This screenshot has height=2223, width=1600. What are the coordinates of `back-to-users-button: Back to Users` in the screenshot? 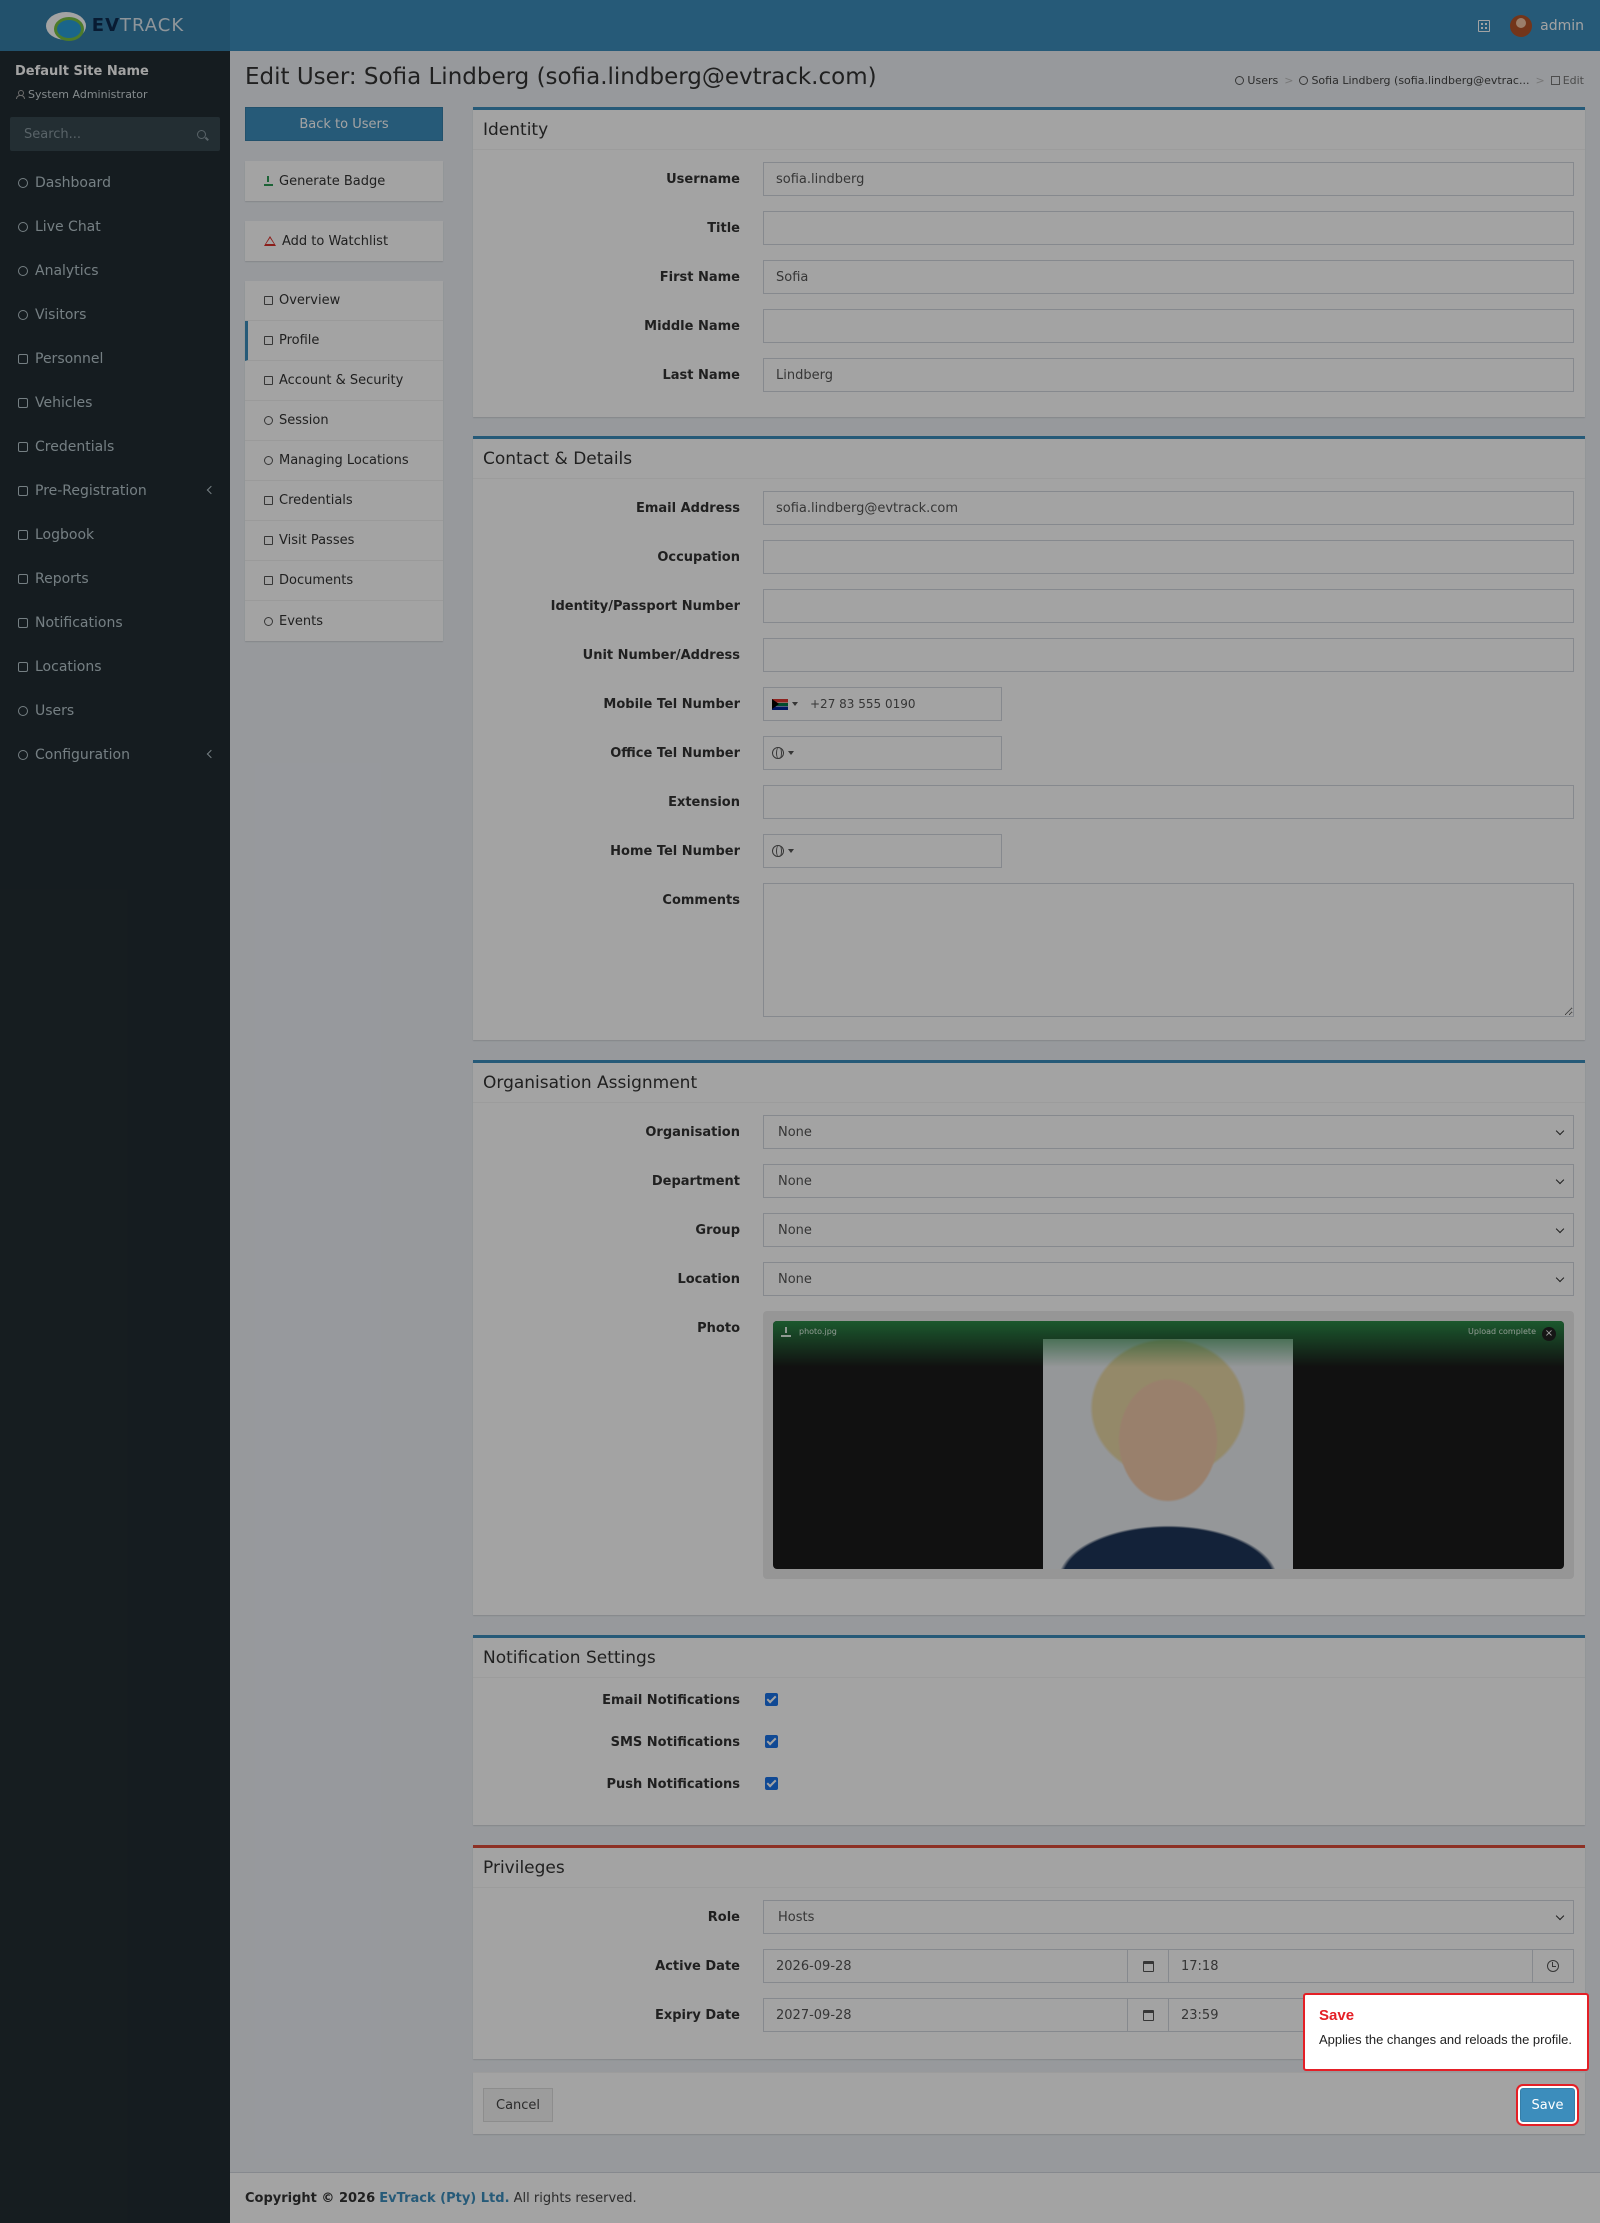 It's located at (344, 124).